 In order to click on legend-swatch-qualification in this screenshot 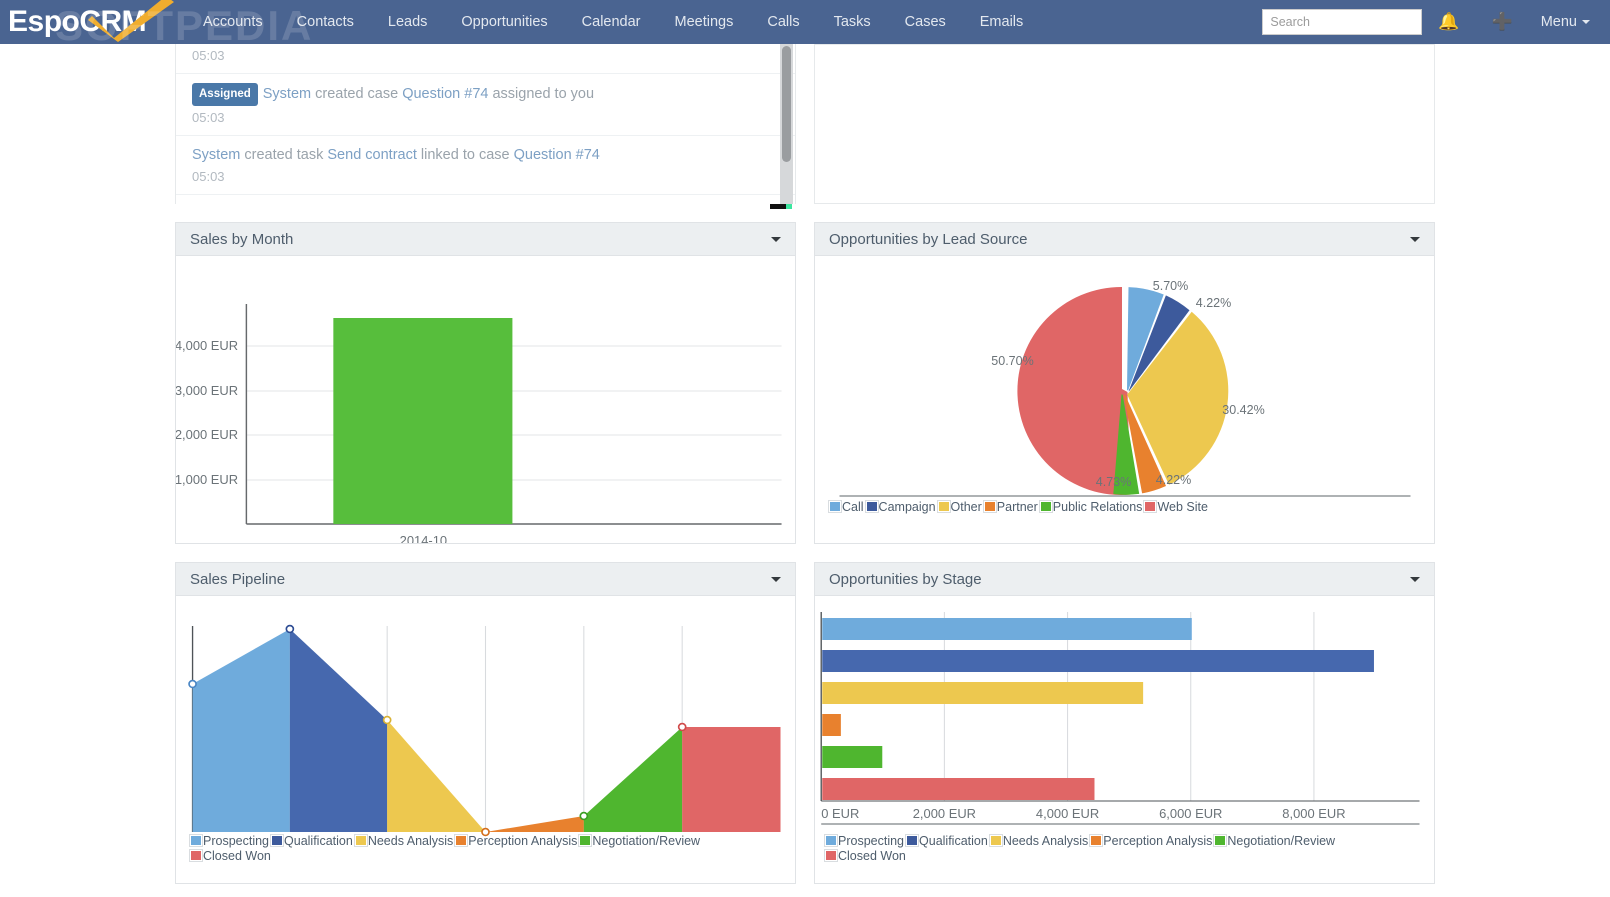, I will do `click(277, 840)`.